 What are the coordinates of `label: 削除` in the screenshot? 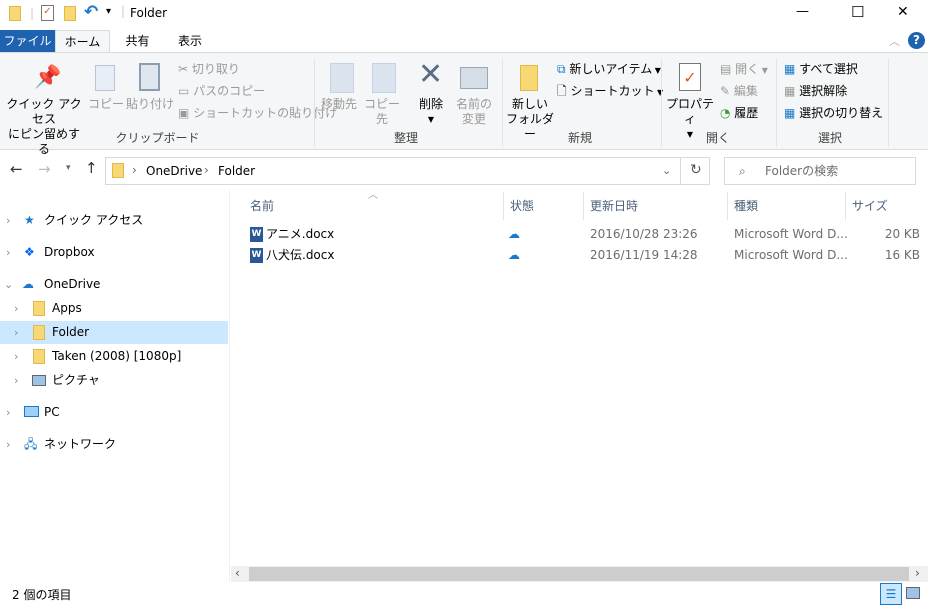 It's located at (430, 104).